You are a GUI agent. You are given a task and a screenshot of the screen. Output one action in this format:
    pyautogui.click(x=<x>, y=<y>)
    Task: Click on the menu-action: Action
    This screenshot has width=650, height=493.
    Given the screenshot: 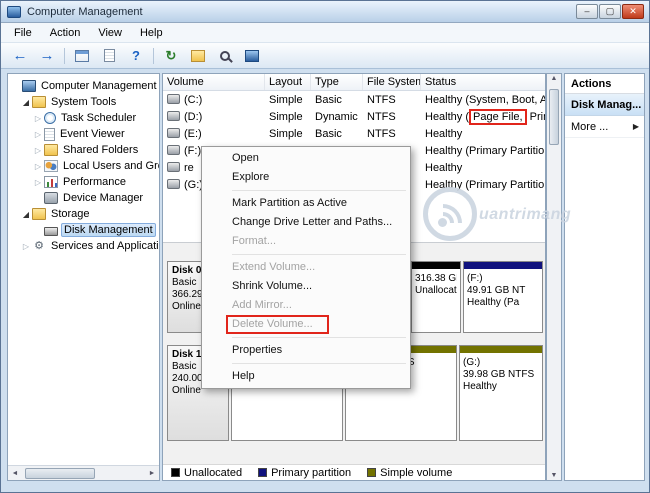 What is the action you would take?
    pyautogui.click(x=65, y=33)
    